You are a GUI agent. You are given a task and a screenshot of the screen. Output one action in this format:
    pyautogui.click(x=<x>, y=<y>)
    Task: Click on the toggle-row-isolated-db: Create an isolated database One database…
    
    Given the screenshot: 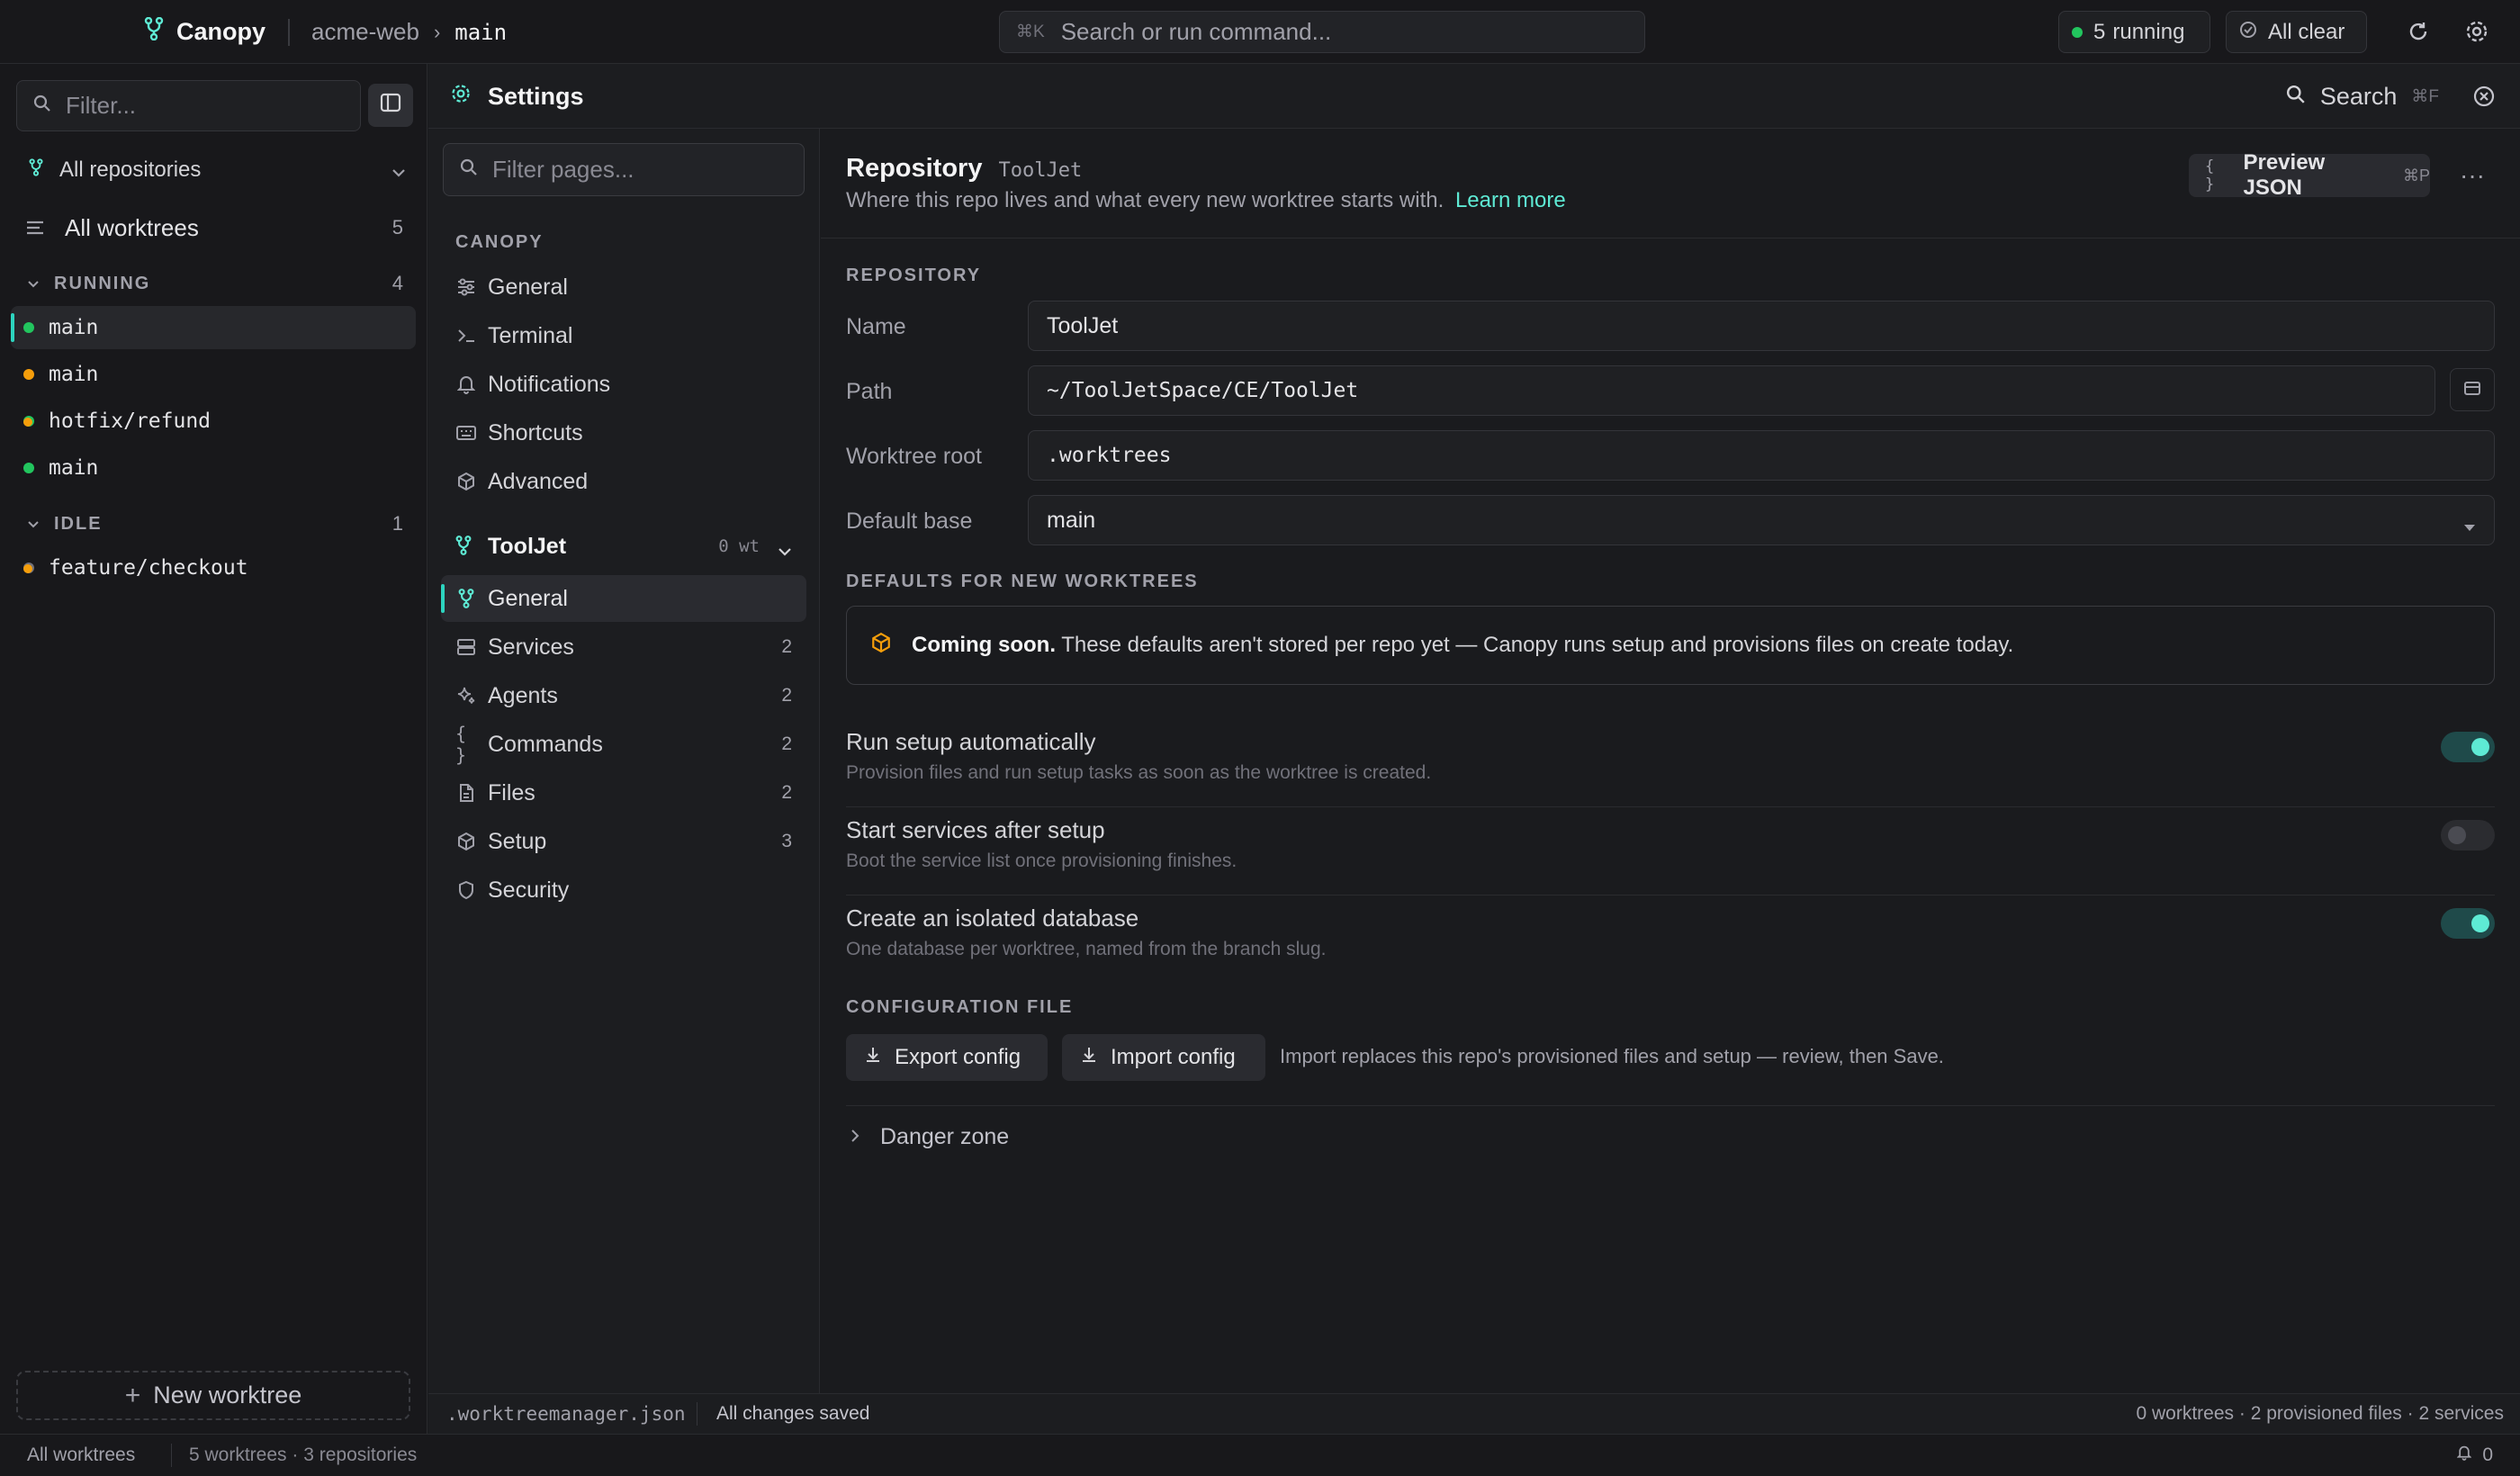 What is the action you would take?
    pyautogui.click(x=1670, y=940)
    